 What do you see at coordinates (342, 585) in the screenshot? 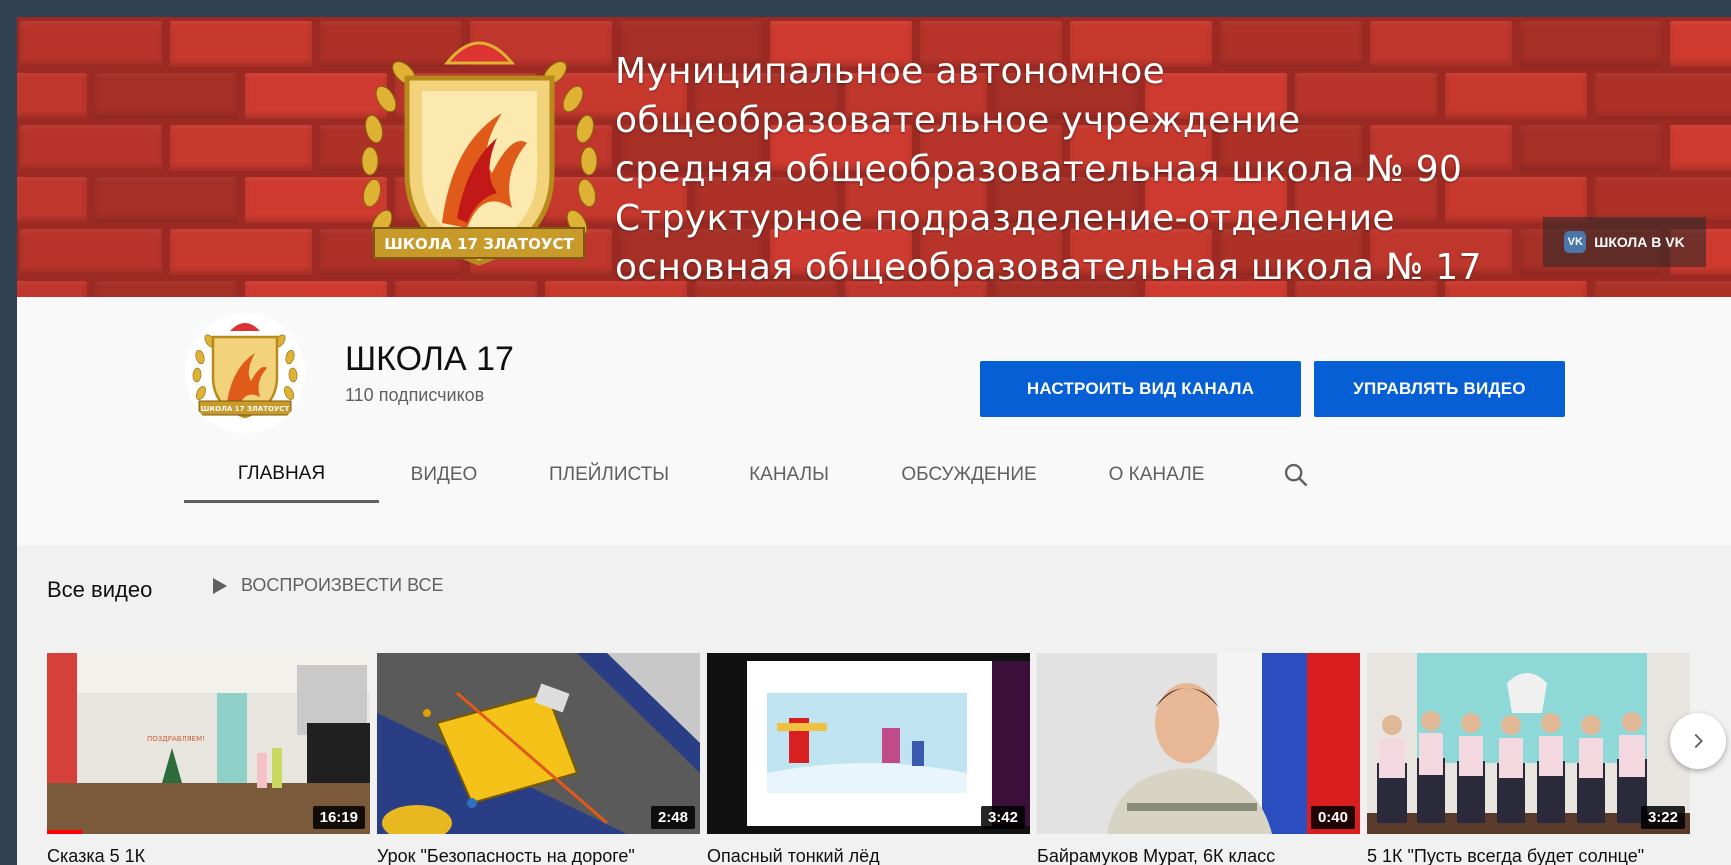
I see `play-all-label: ВОСПРОИЗВЕСТИ ВСЕ` at bounding box center [342, 585].